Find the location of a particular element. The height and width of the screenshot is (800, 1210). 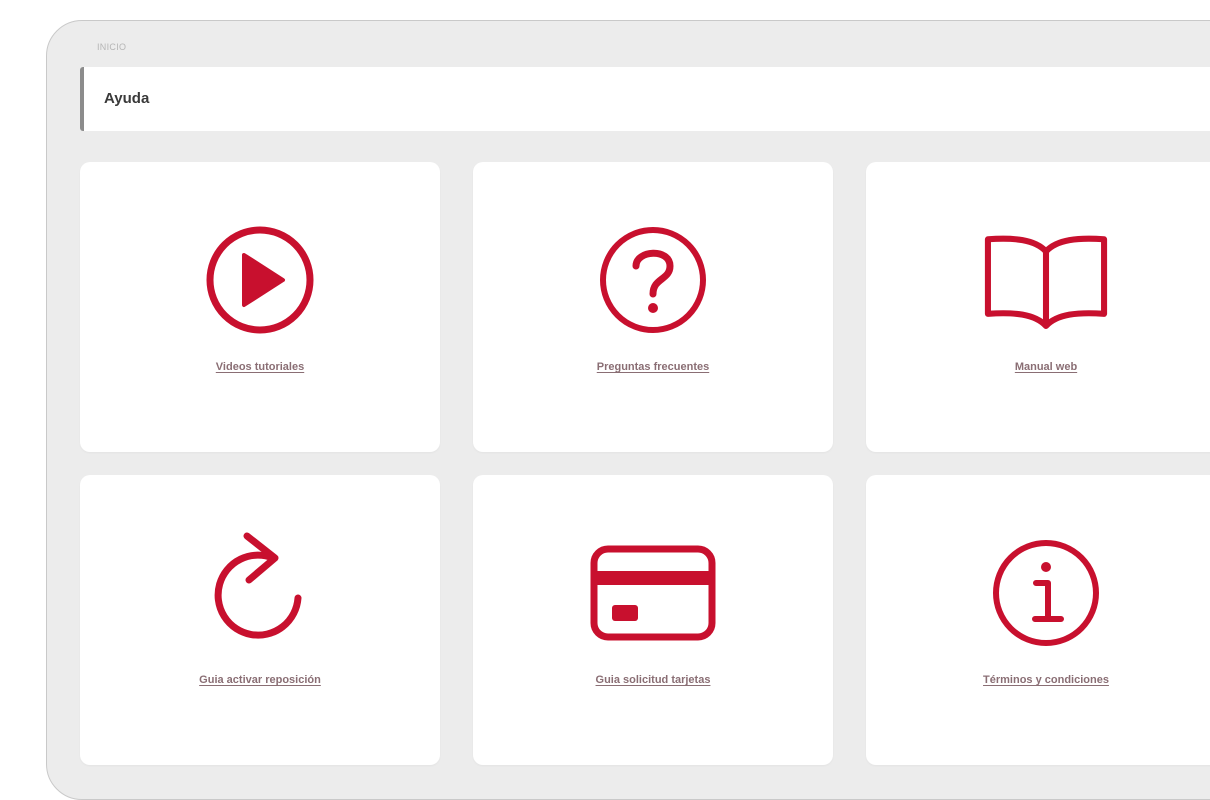

card-guia-activar-reposicion: Guia activar reposición is located at coordinates (260, 620).